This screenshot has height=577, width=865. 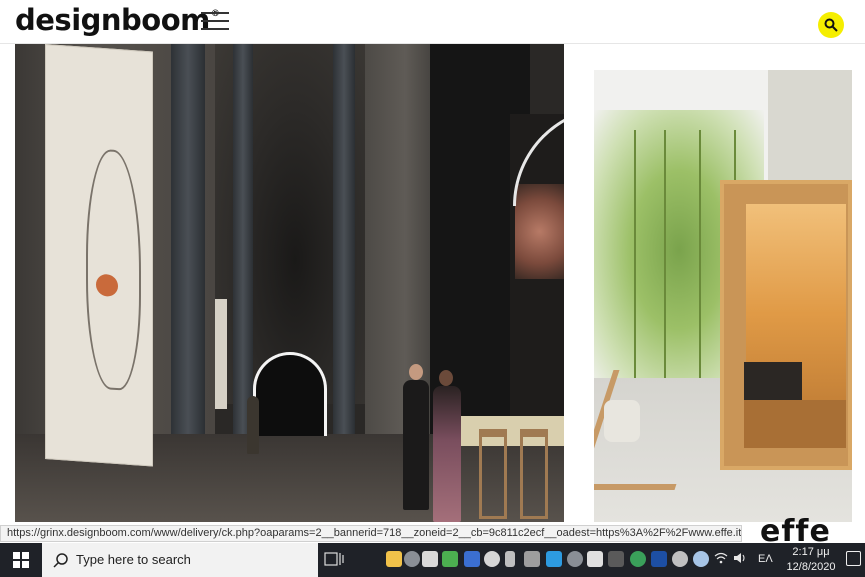 What do you see at coordinates (215, 23) in the screenshot?
I see `hamburger-menu-icon` at bounding box center [215, 23].